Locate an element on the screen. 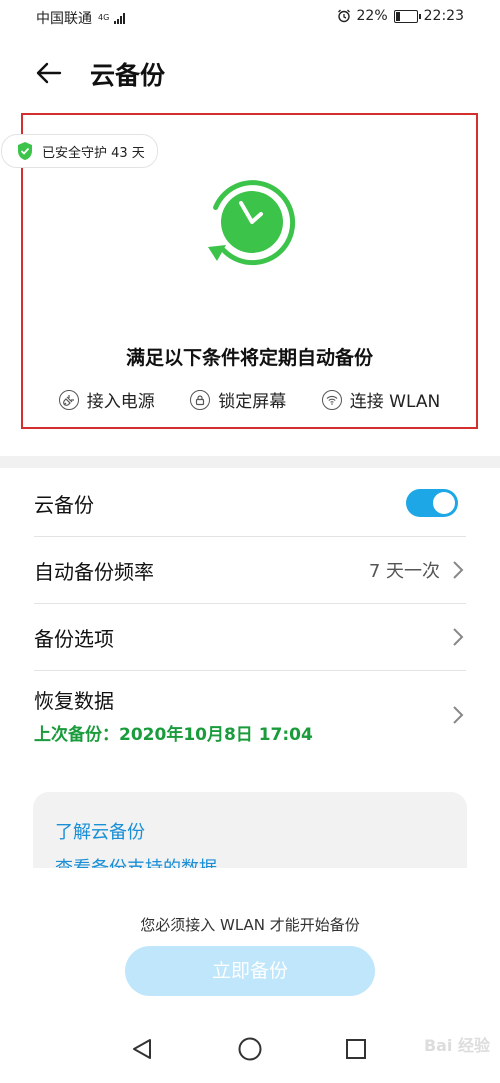  learn-cloud-backup-link: 了解云备份 is located at coordinates (100, 831).